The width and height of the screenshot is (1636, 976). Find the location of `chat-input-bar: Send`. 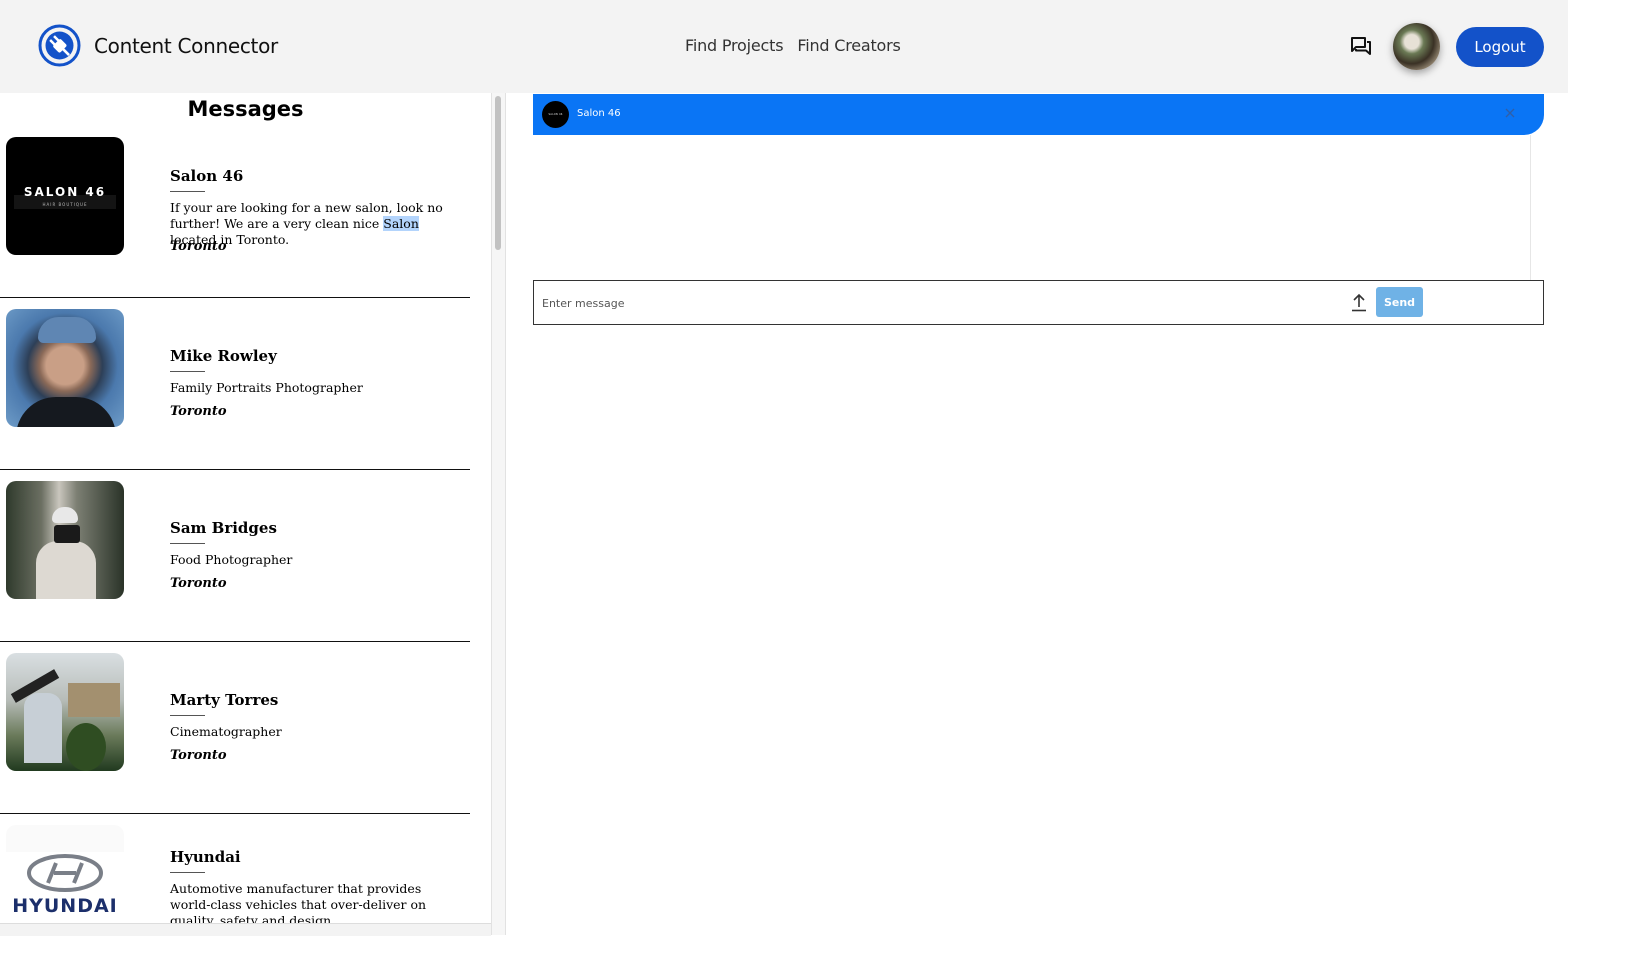

chat-input-bar: Send is located at coordinates (1038, 302).